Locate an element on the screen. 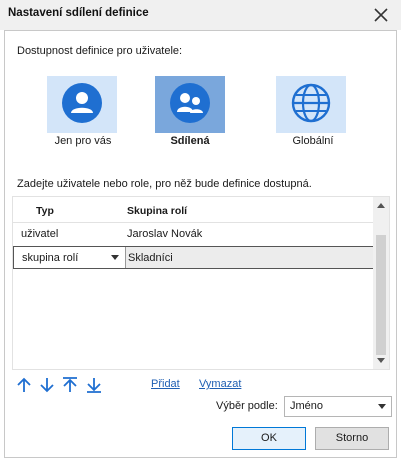 This screenshot has height=462, width=401. table-row: uživatel Jaroslav Novák is located at coordinates (193, 234).